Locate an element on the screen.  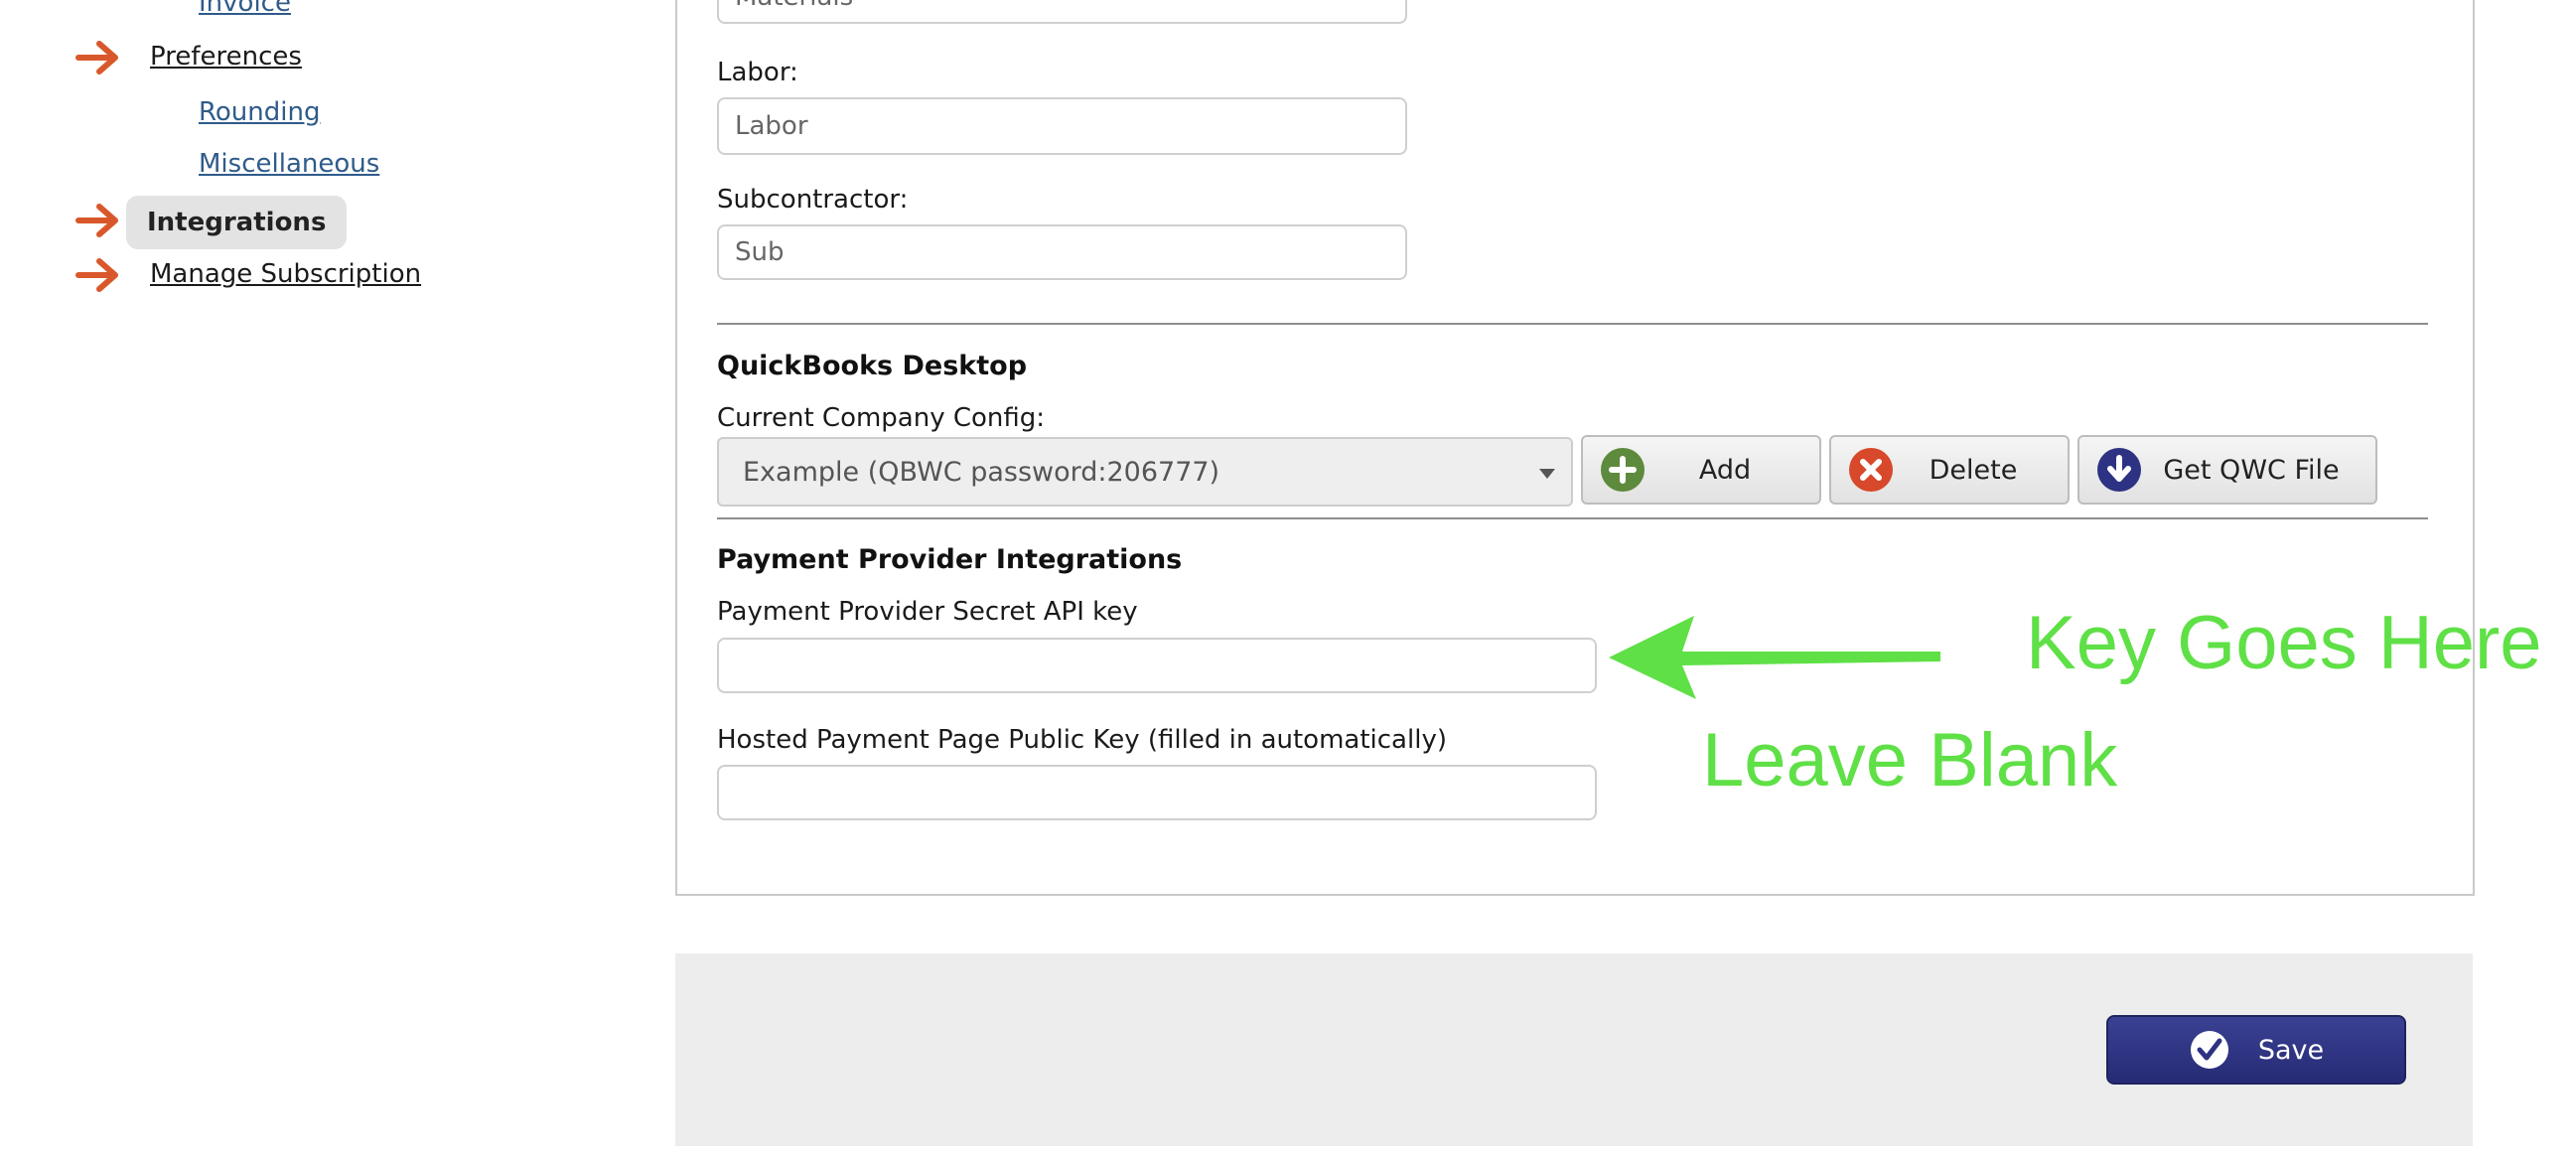
labor-value: Labor is located at coordinates (771, 126).